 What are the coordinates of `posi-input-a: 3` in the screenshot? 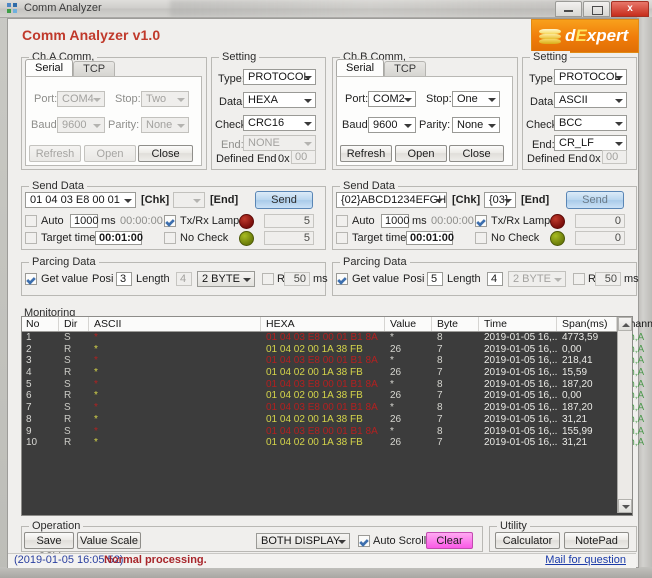 It's located at (124, 279).